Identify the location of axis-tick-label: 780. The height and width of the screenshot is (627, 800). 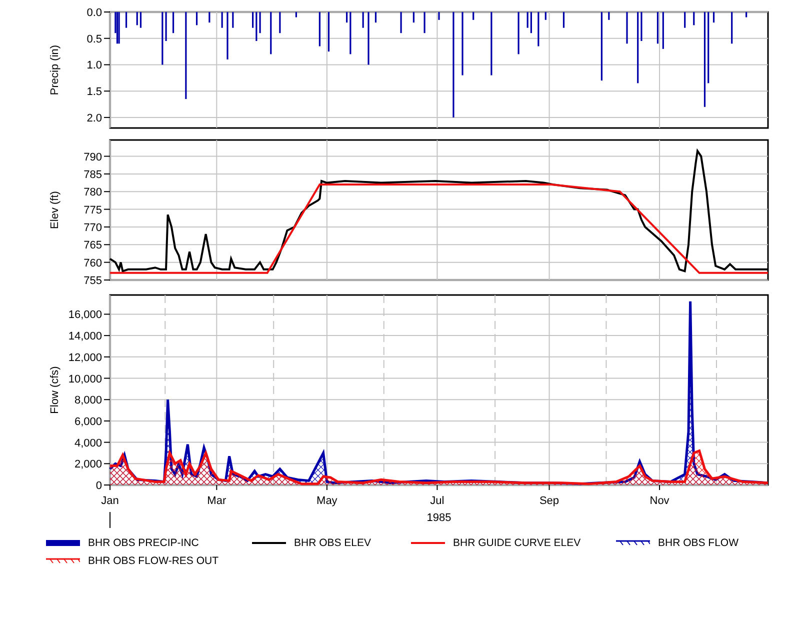
(93, 192).